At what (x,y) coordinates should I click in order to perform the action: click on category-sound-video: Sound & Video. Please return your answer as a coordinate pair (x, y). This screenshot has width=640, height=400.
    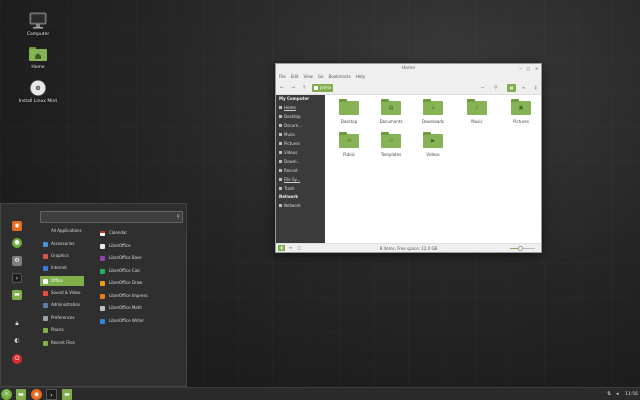
    Looking at the image, I should click on (62, 293).